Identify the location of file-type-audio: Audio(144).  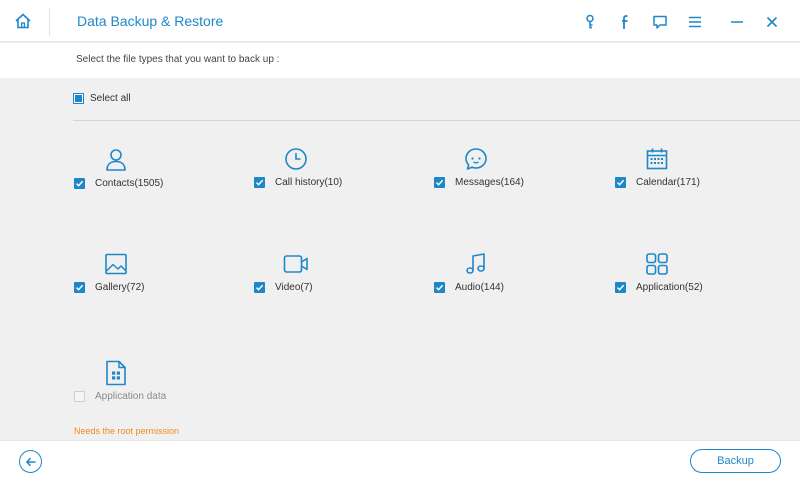
(514, 281).